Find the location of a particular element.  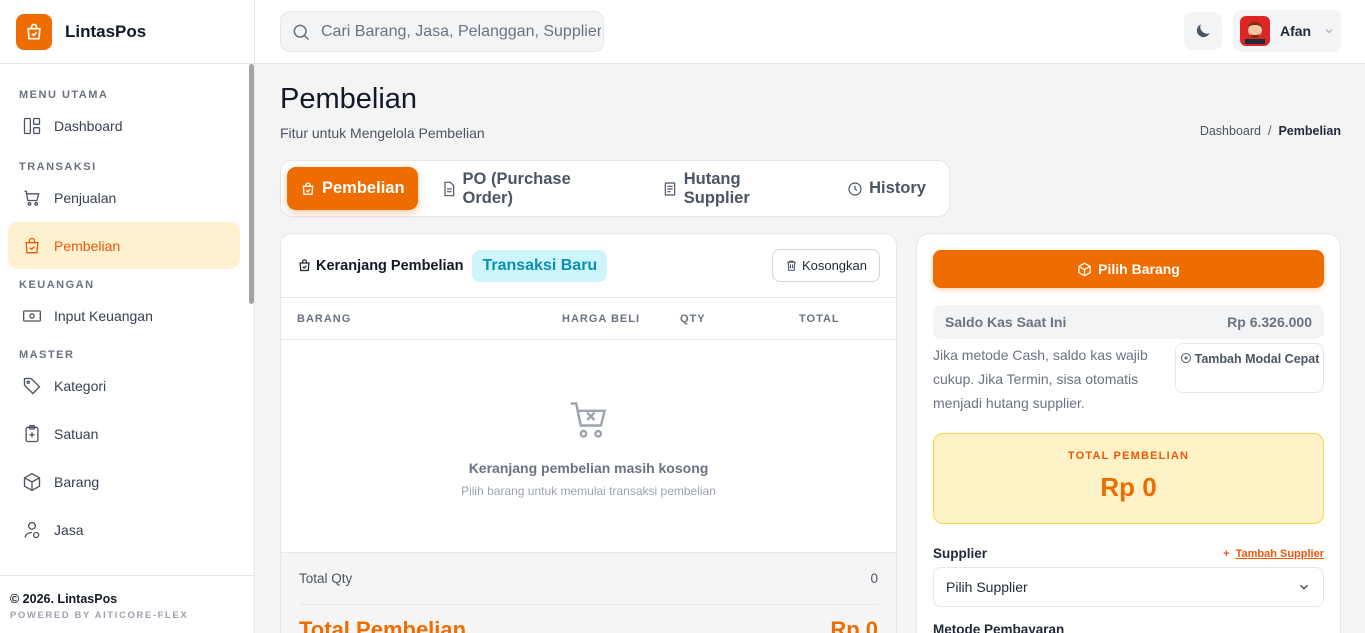

cart-summary: Total Qty 0 Total Pembelian Rp 0 is located at coordinates (588, 593).